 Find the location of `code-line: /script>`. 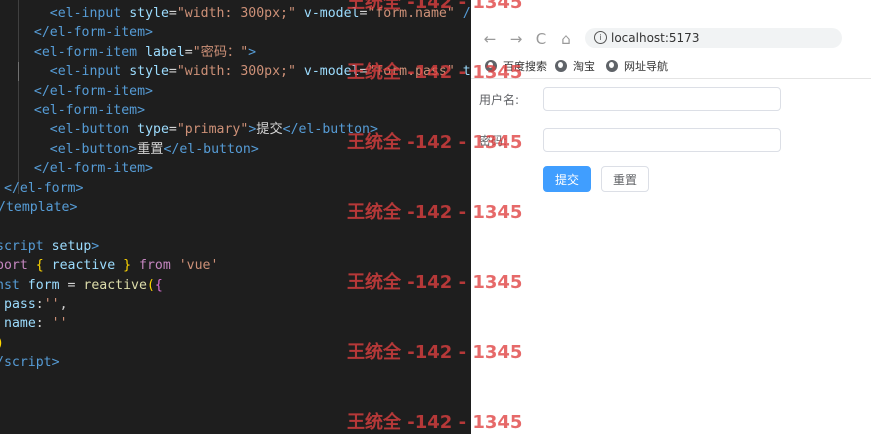

code-line: /script> is located at coordinates (30, 362).